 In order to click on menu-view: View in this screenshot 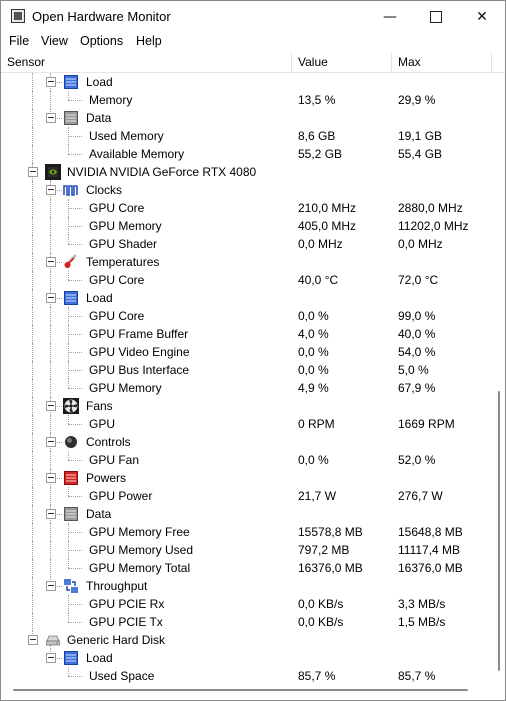, I will do `click(54, 41)`.